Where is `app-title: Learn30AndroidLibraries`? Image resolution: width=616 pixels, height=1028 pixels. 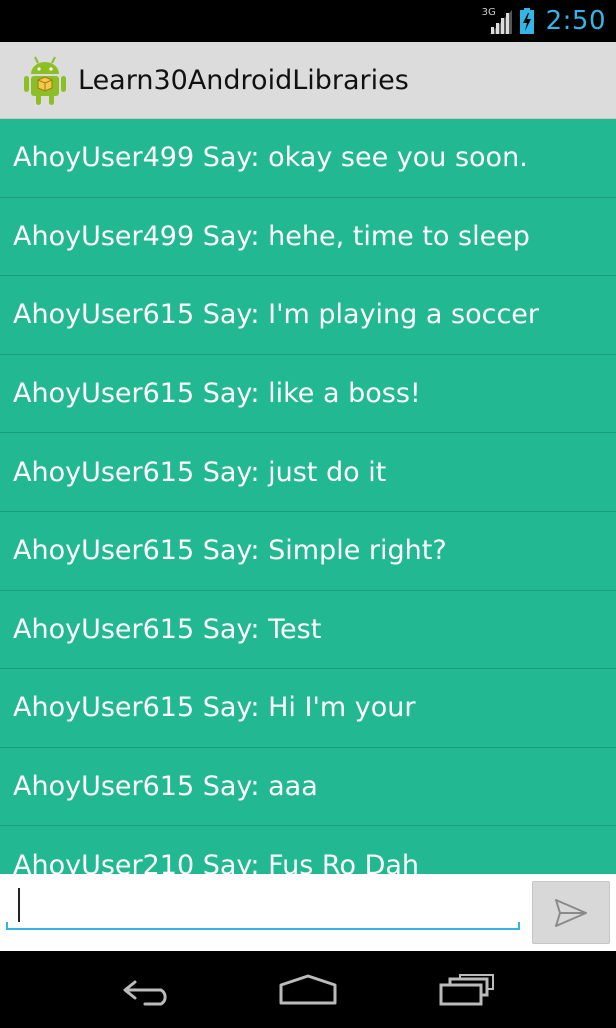
app-title: Learn30AndroidLibraries is located at coordinates (243, 80).